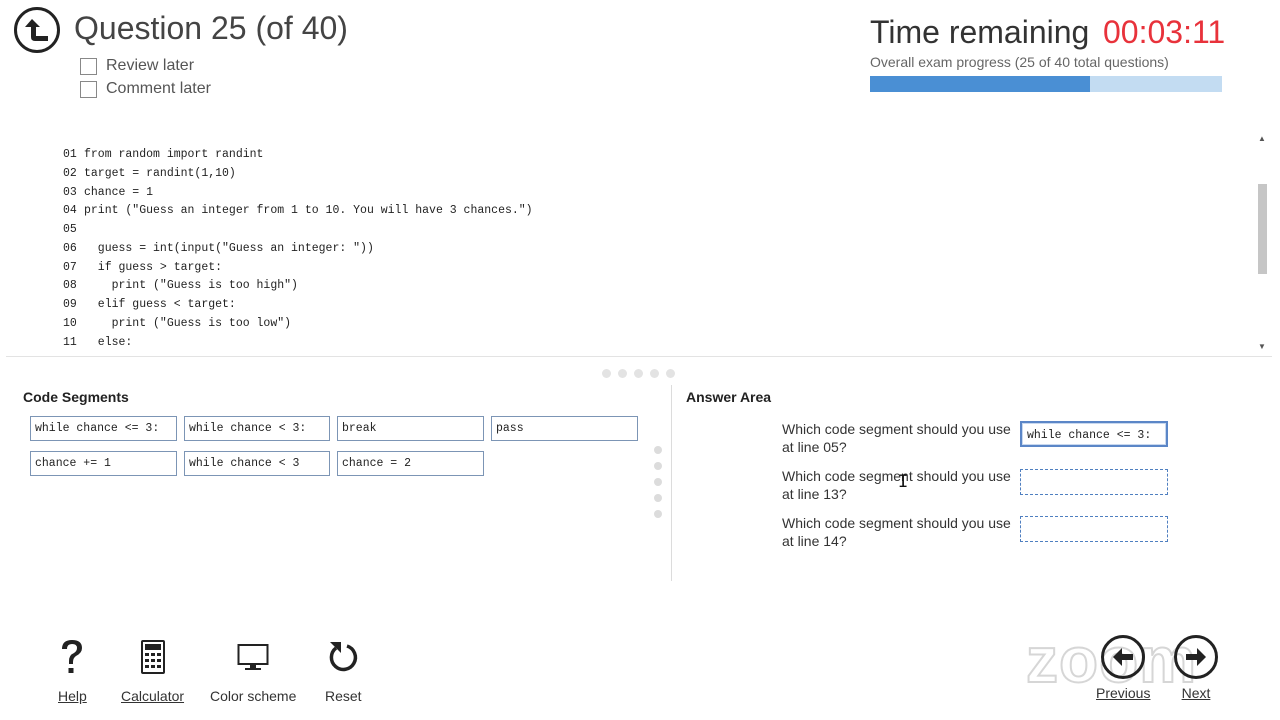 The height and width of the screenshot is (720, 1280). I want to click on back-arrow-icon, so click(36, 30).